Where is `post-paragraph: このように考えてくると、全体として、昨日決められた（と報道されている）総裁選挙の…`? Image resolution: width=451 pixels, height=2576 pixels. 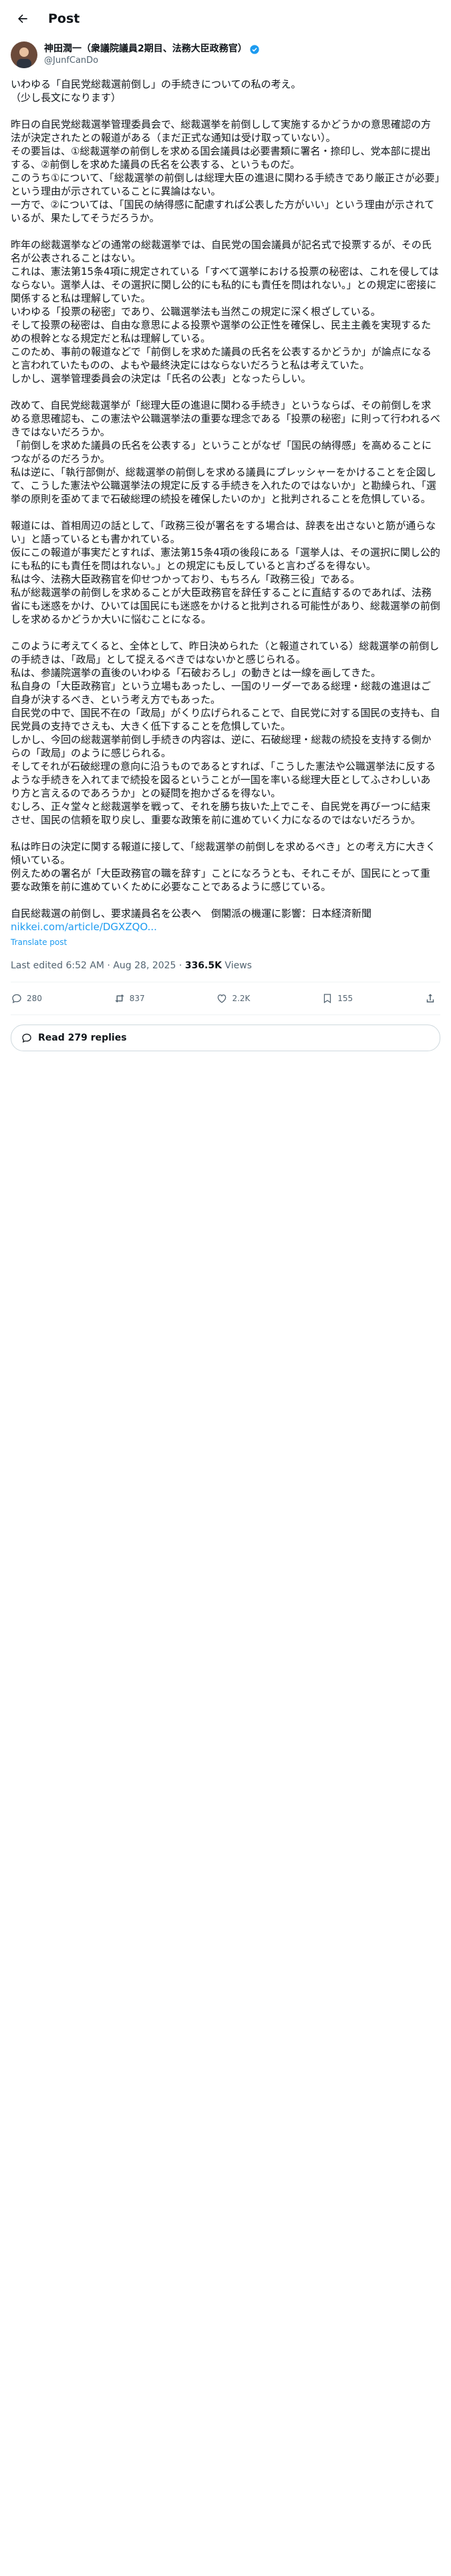 post-paragraph: このように考えてくると、全体として、昨日決められた（と報道されている）総裁選挙の… is located at coordinates (225, 733).